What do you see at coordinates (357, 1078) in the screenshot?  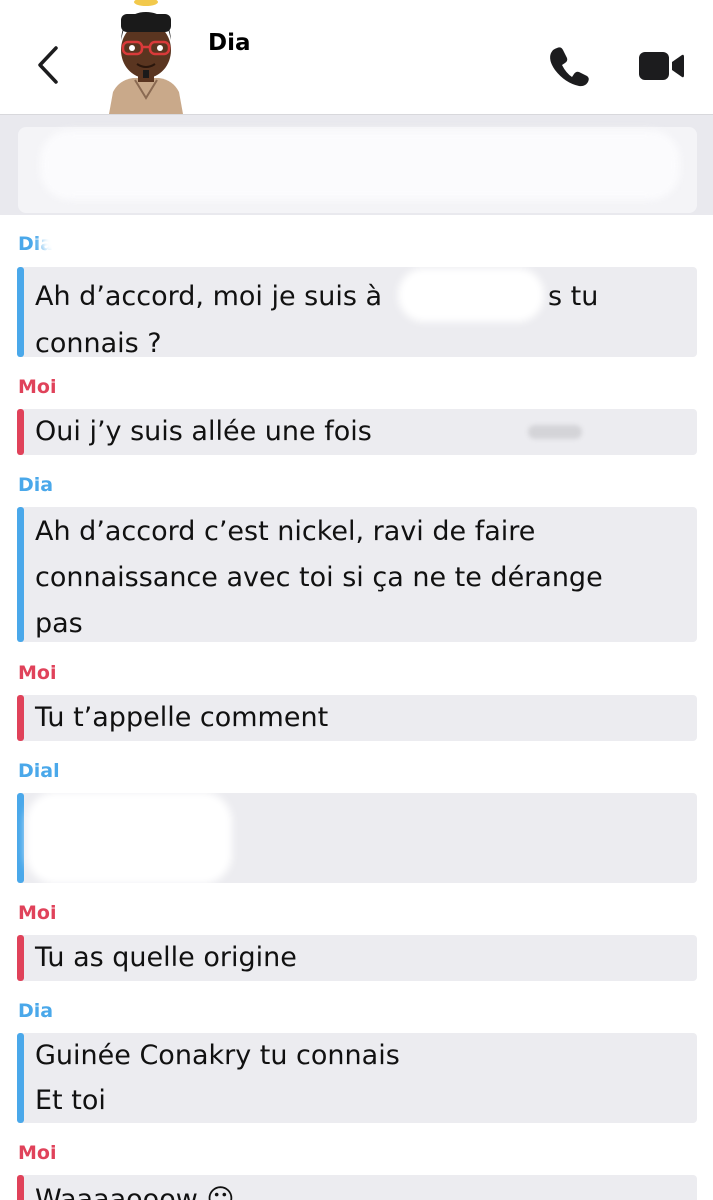 I see `message-bubble: Guinée Conakry tu connais Et toi` at bounding box center [357, 1078].